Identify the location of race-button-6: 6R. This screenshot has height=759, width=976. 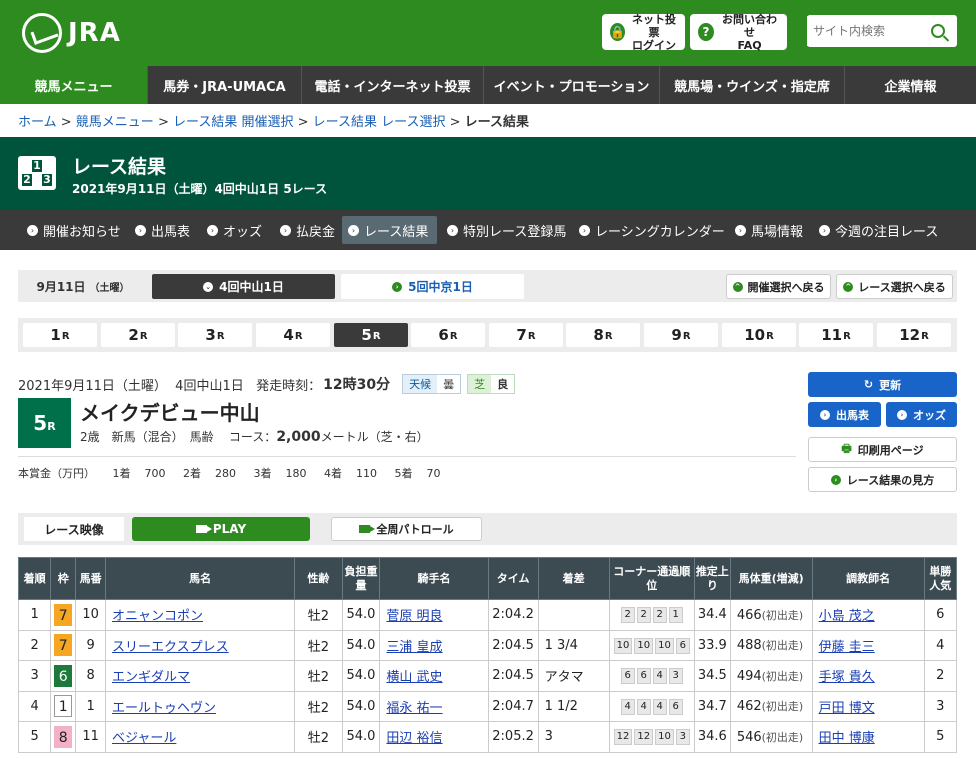
(448, 335).